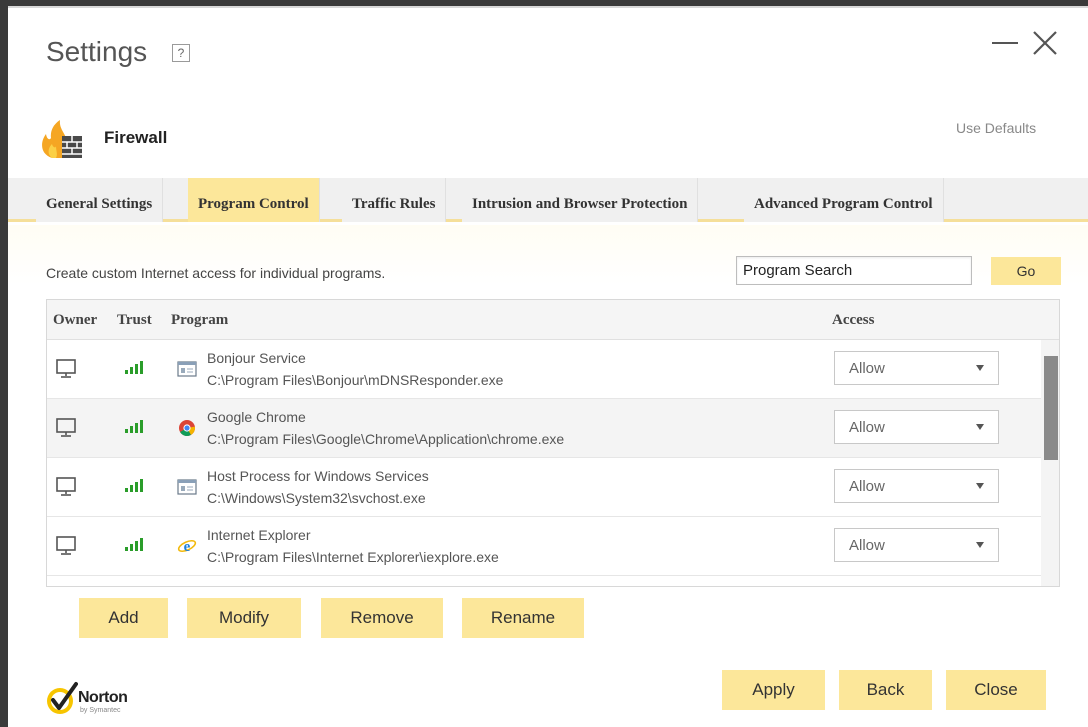 The width and height of the screenshot is (1088, 727). What do you see at coordinates (123, 618) in the screenshot?
I see `add-button: Add` at bounding box center [123, 618].